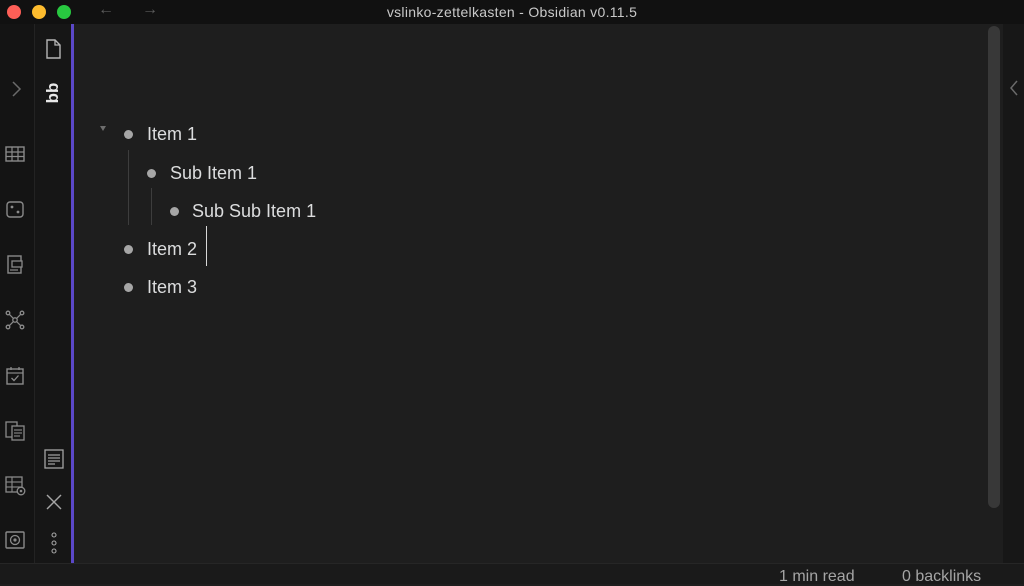 This screenshot has width=1024, height=586. What do you see at coordinates (172, 287) in the screenshot?
I see `list-item: Item 3` at bounding box center [172, 287].